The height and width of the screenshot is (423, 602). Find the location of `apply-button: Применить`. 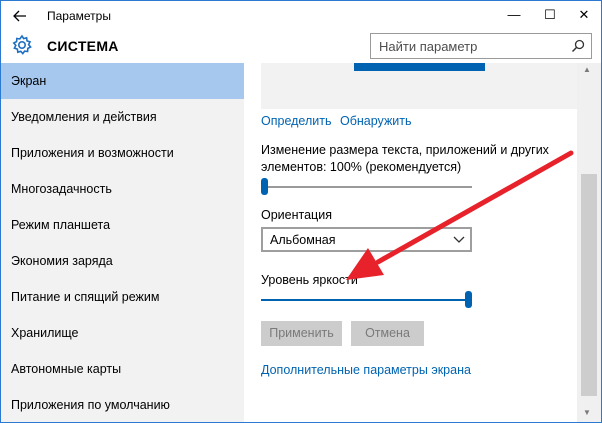

apply-button: Применить is located at coordinates (301, 333).